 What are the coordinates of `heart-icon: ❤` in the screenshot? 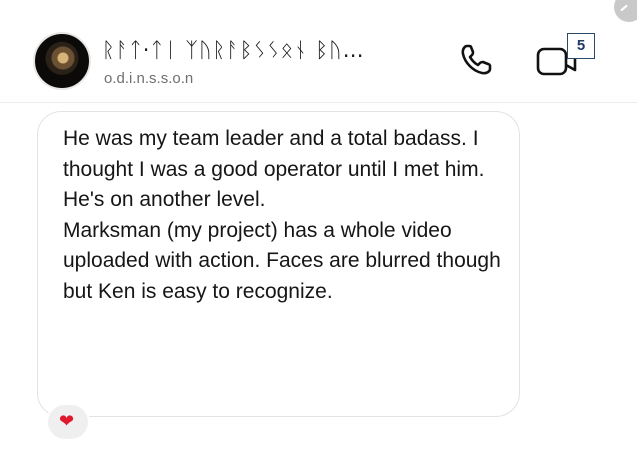 It's located at (67, 421).